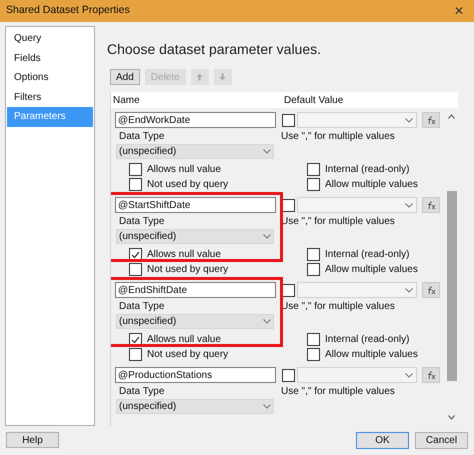  I want to click on parameter-name-field: @EndWorkDate, so click(195, 120).